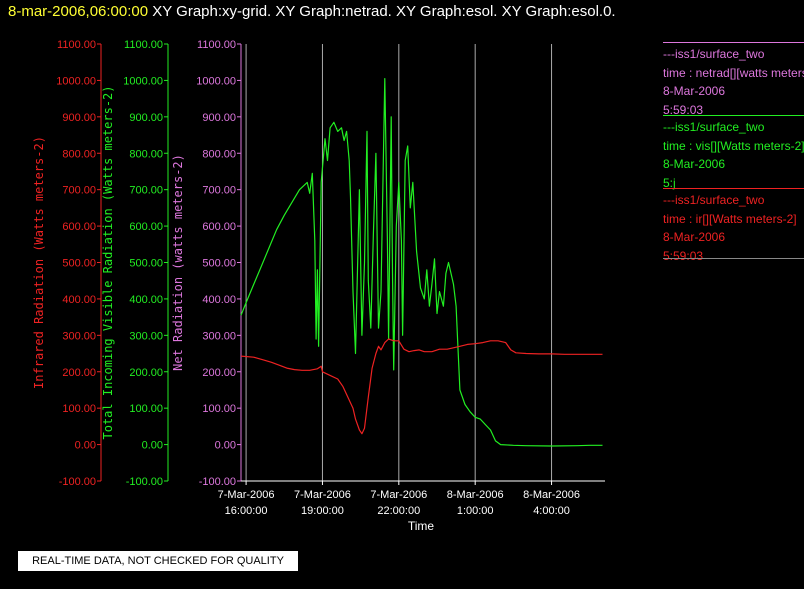 This screenshot has height=589, width=804. What do you see at coordinates (158, 561) in the screenshot?
I see `quality-notice: REAL-TIME DATA, NOT CHECKED FOR QUALITY` at bounding box center [158, 561].